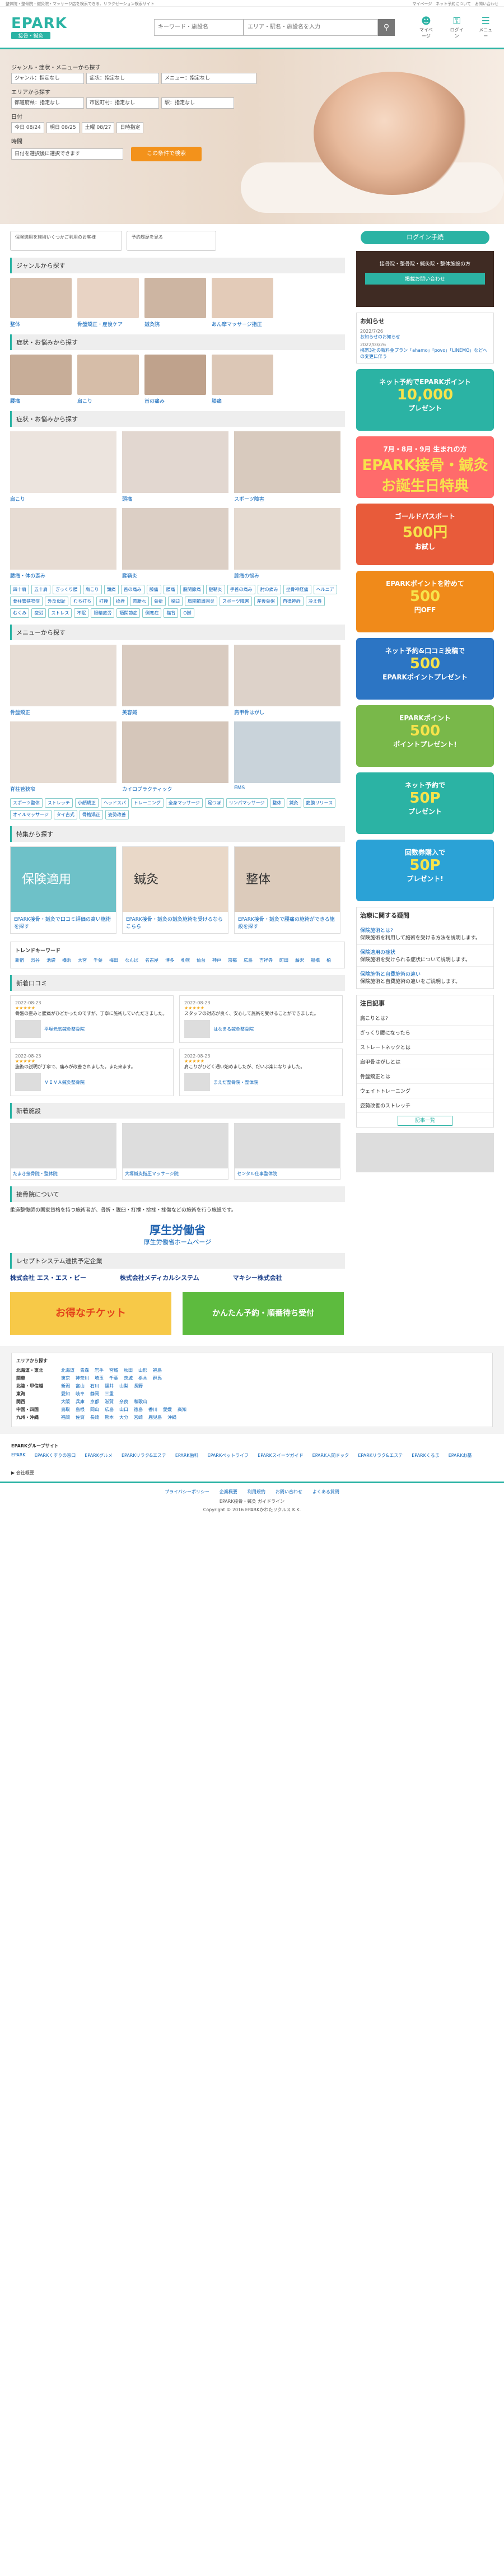  I want to click on symptom-tag: 肘の痛み, so click(269, 589).